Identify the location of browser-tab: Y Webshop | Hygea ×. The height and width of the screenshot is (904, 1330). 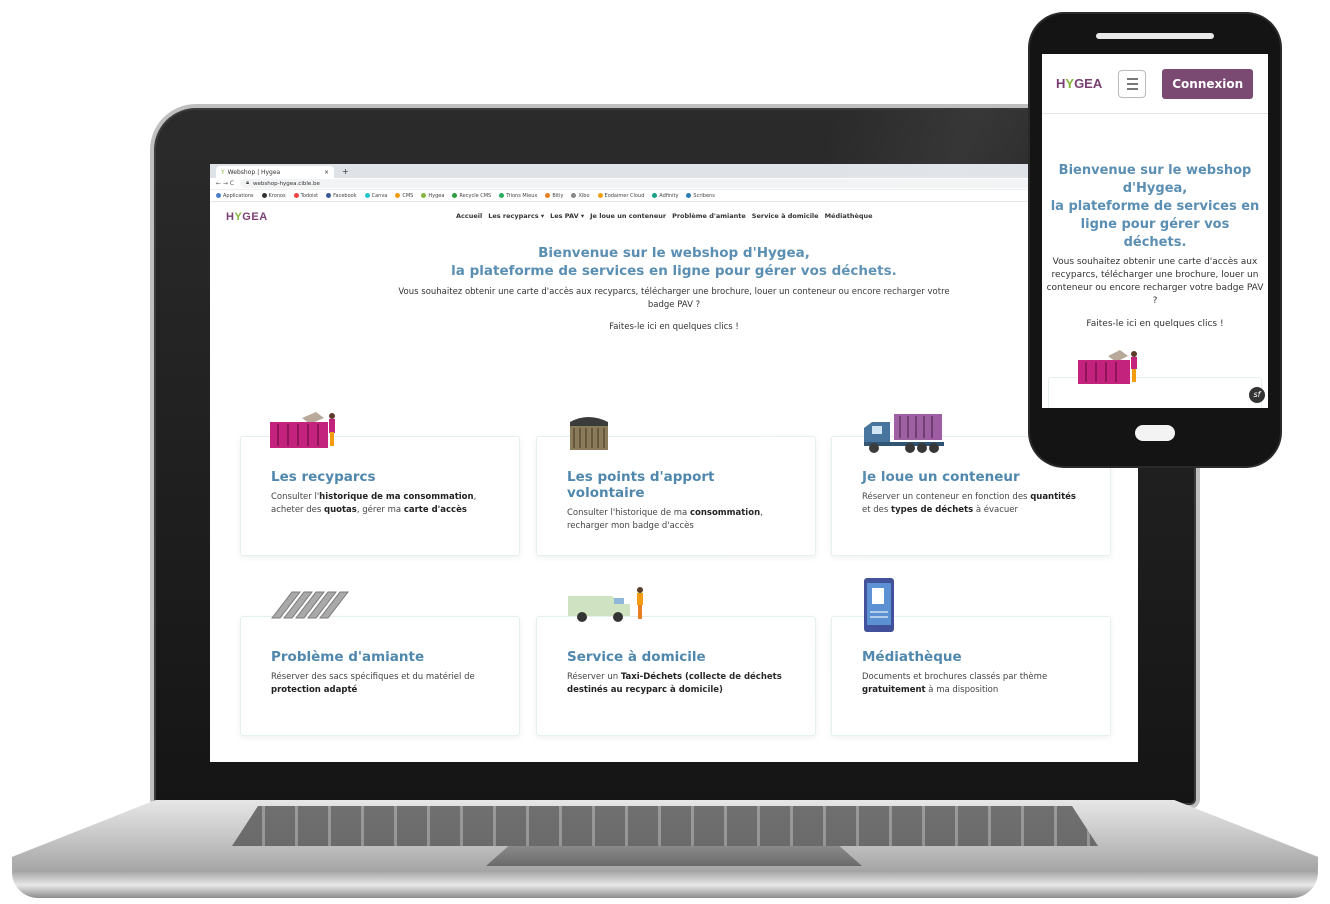
(275, 172).